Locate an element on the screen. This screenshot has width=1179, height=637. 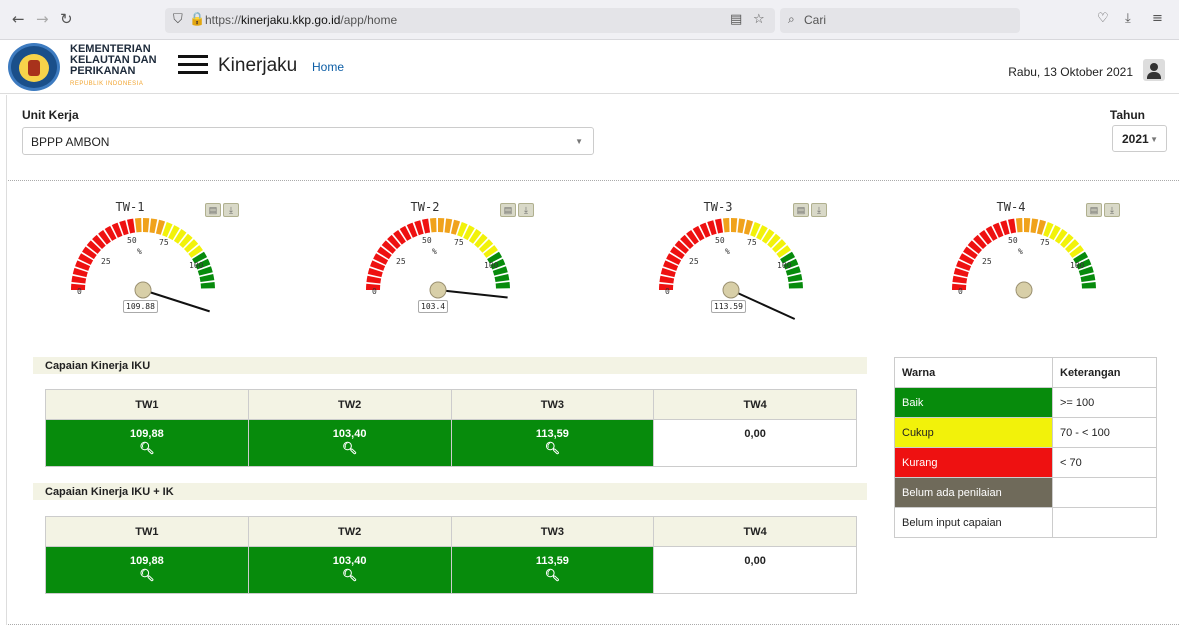
url-domain: kinerjaku.kkp.go.id is located at coordinates (291, 20).